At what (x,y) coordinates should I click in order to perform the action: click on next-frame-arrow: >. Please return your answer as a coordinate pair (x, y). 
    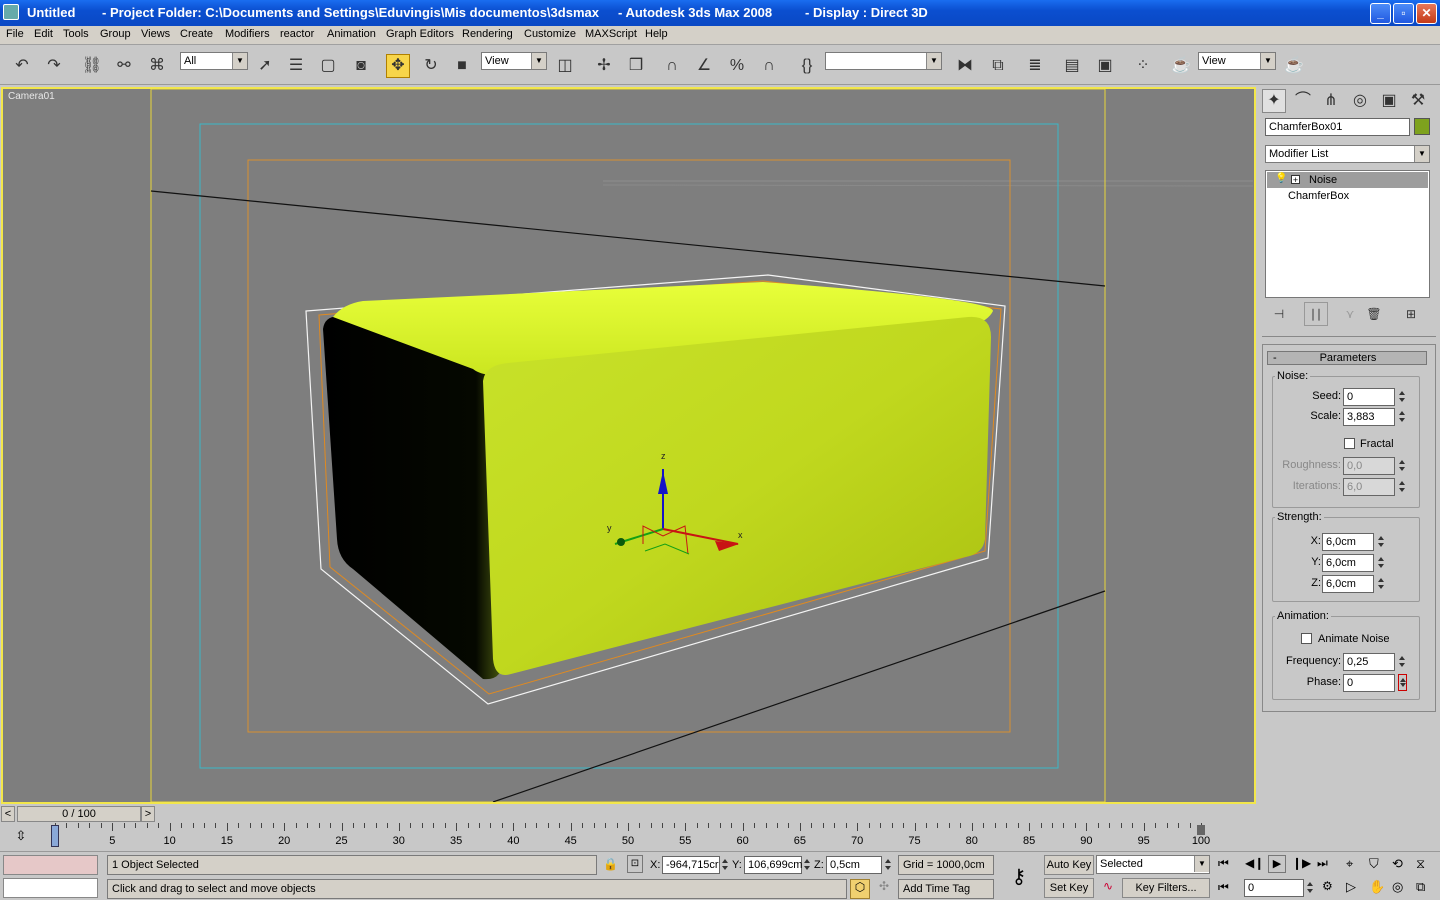
    Looking at the image, I should click on (148, 814).